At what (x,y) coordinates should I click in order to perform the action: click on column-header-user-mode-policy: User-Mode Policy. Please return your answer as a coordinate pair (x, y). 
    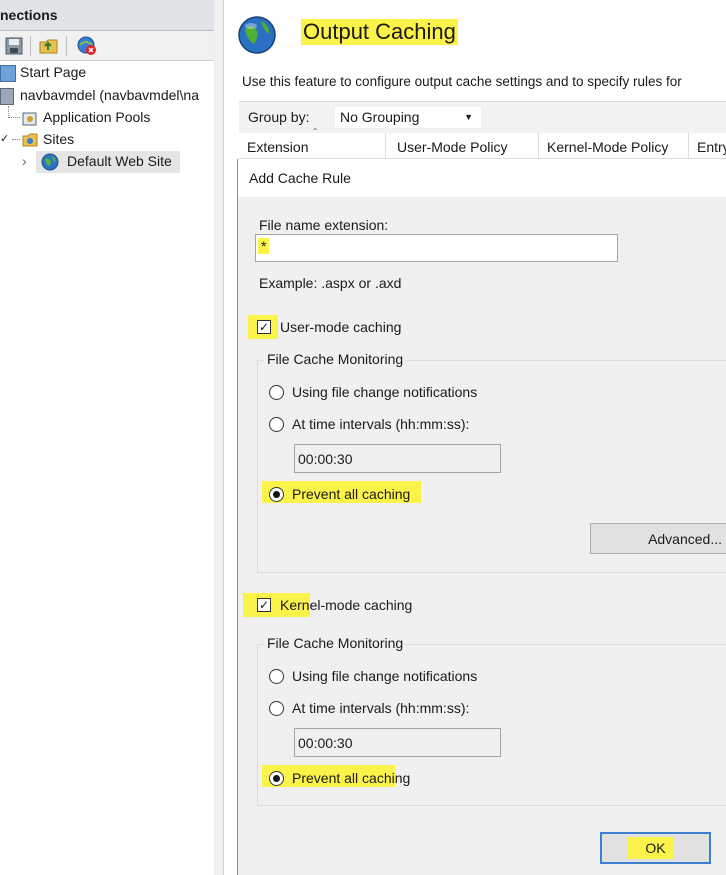
    Looking at the image, I should click on (464, 145).